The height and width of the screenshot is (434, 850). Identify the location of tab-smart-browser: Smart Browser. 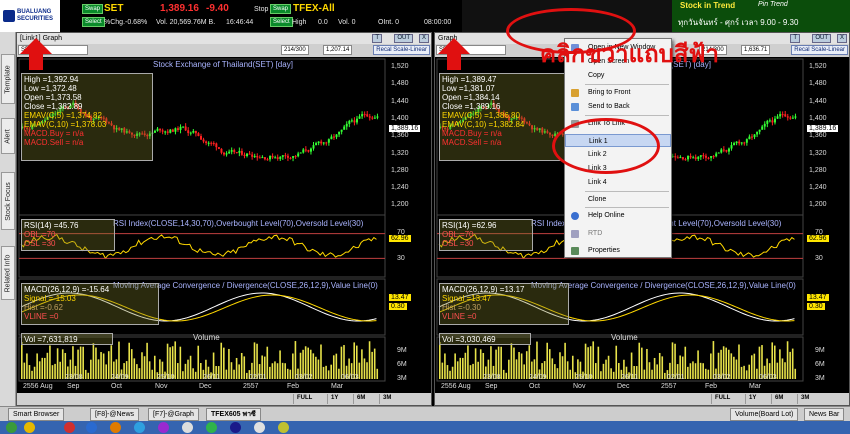
(36, 414).